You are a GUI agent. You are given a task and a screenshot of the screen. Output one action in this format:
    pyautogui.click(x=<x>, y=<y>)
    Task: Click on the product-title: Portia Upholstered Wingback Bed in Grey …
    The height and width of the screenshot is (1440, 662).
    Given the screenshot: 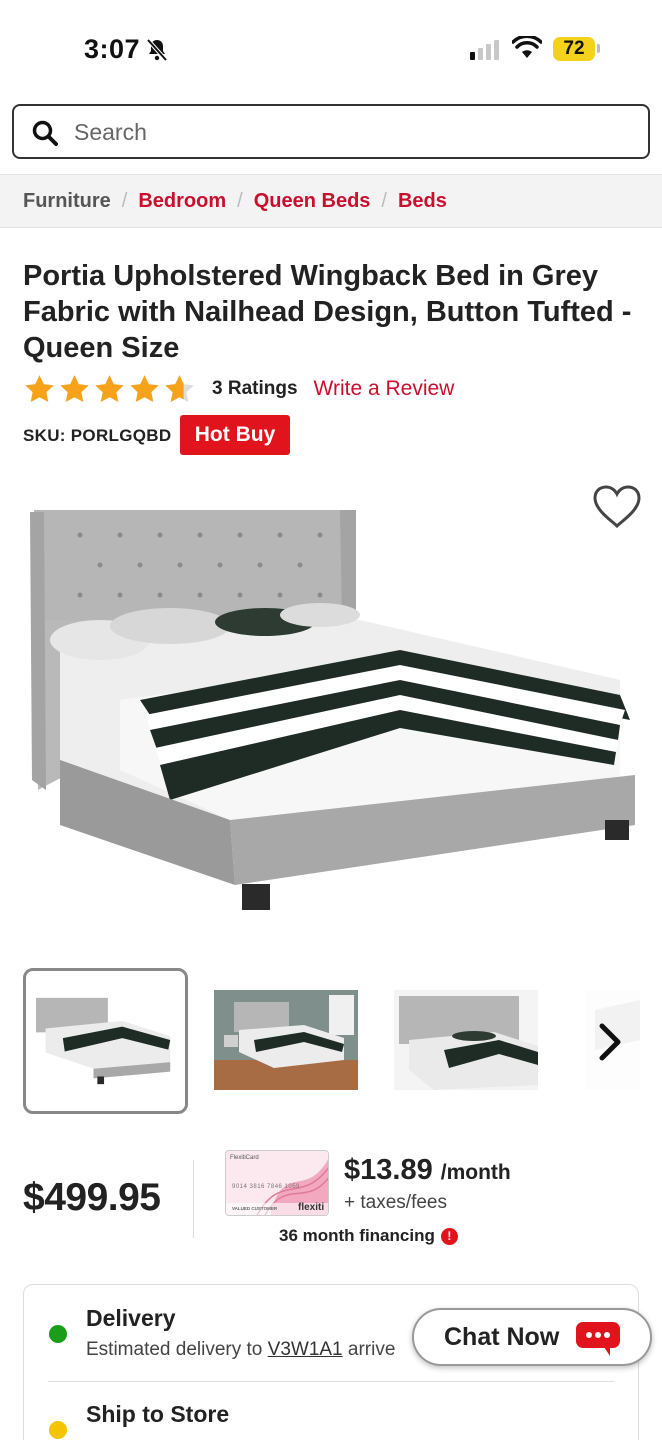 What is the action you would take?
    pyautogui.click(x=327, y=312)
    